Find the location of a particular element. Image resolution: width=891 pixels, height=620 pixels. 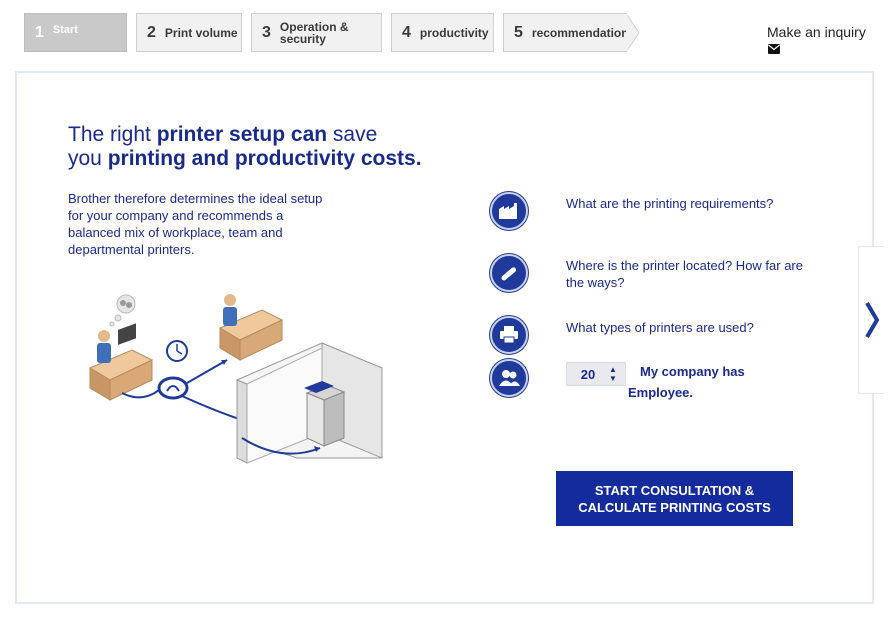

make-inquiry-link: Make an inquiry is located at coordinates (816, 32).